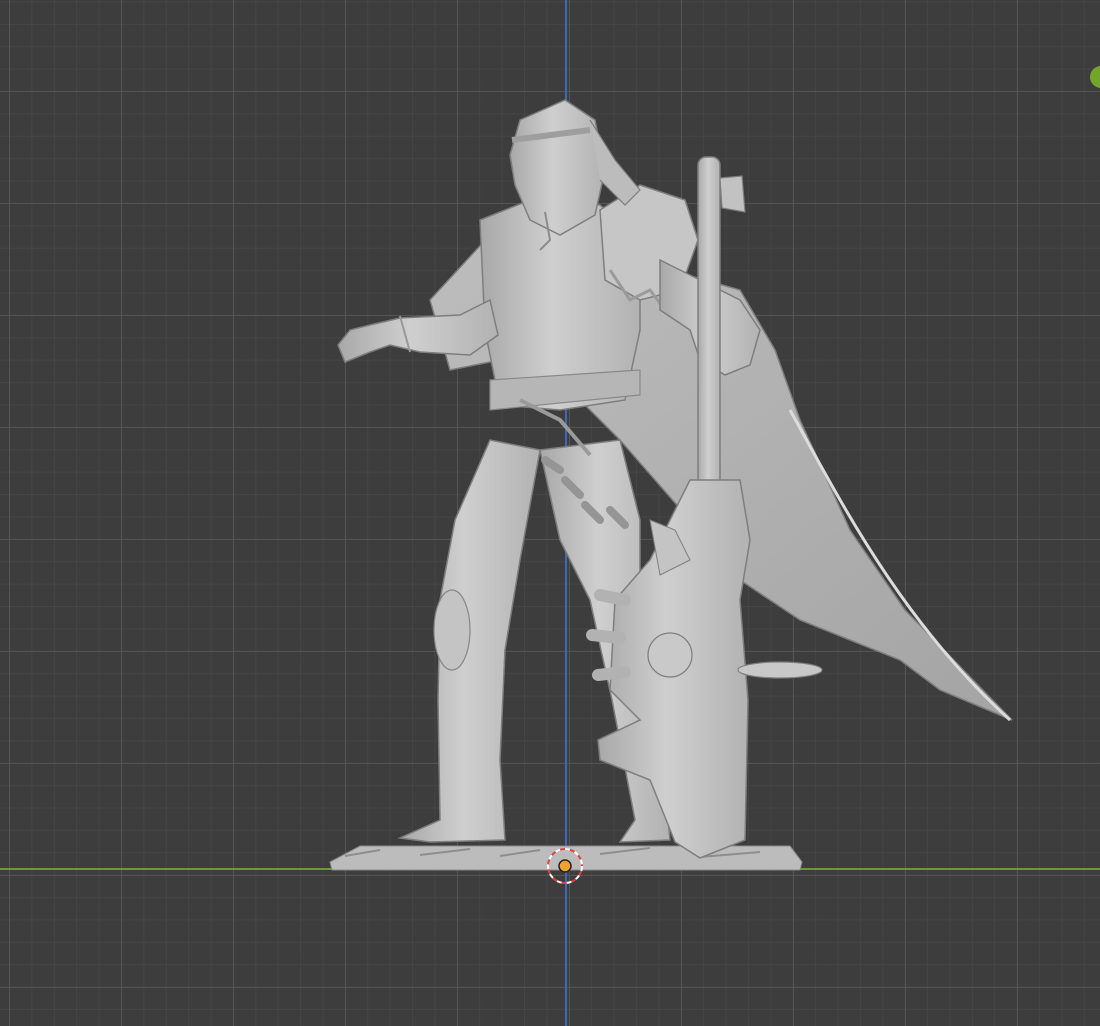  Describe the element at coordinates (418, 330) in the screenshot. I see `model-left-arm` at that location.